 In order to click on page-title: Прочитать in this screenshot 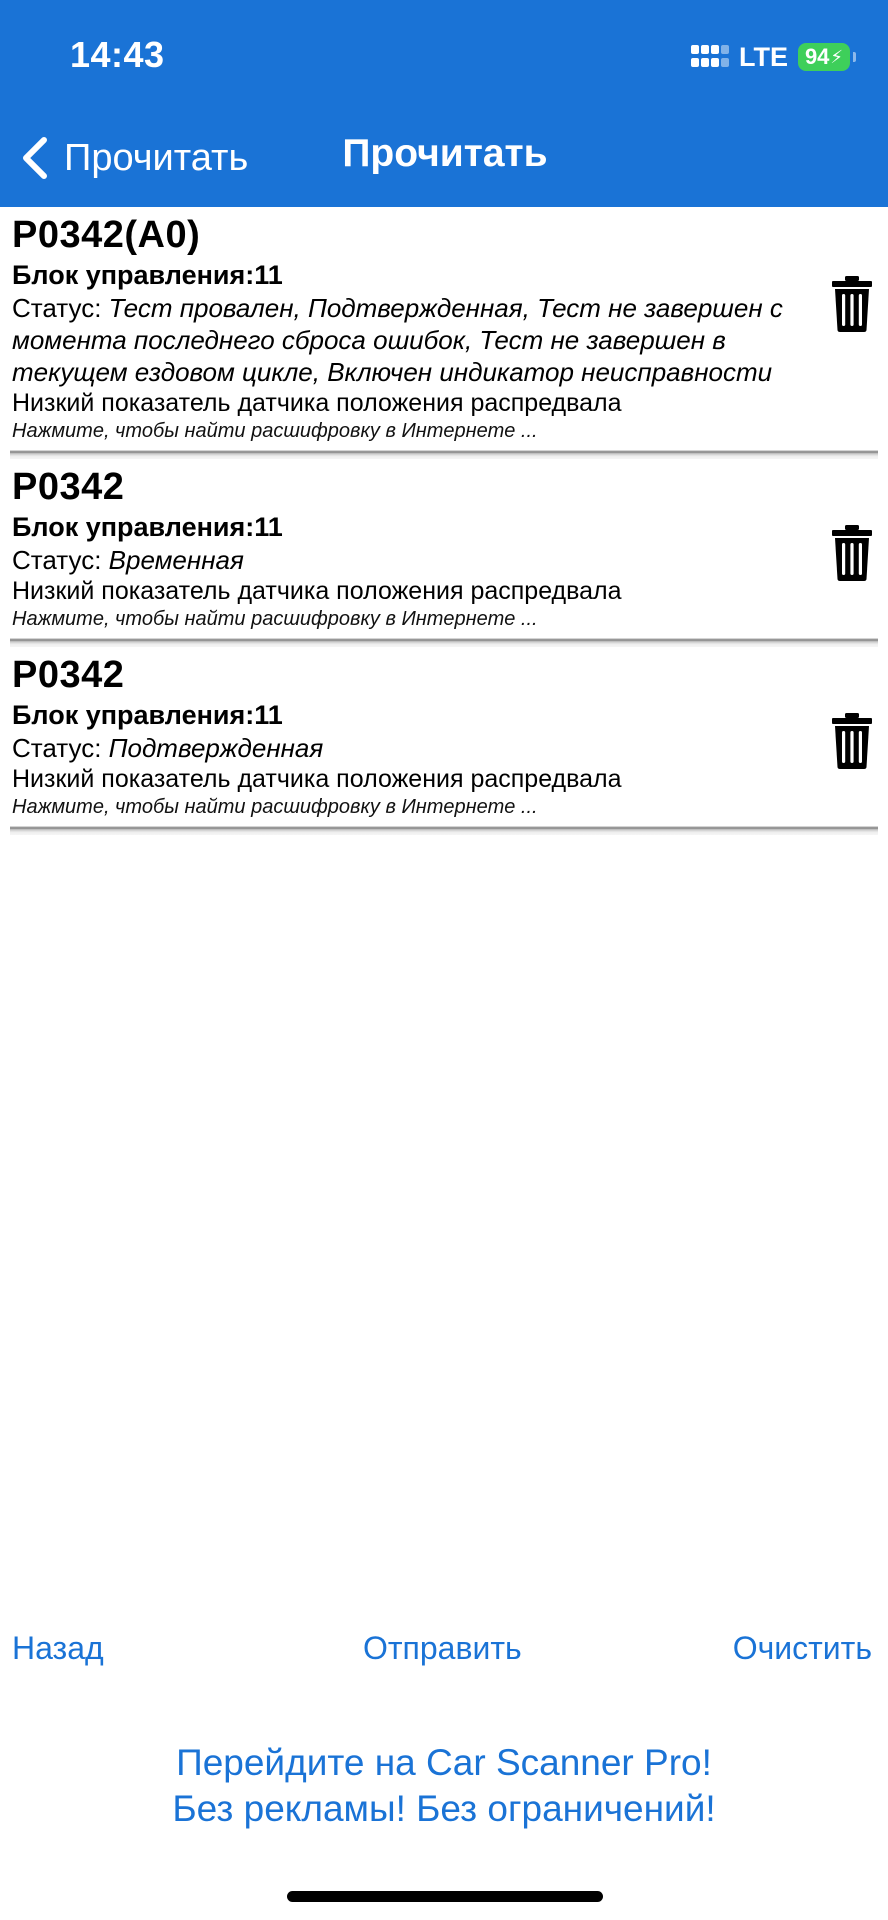, I will do `click(445, 153)`.